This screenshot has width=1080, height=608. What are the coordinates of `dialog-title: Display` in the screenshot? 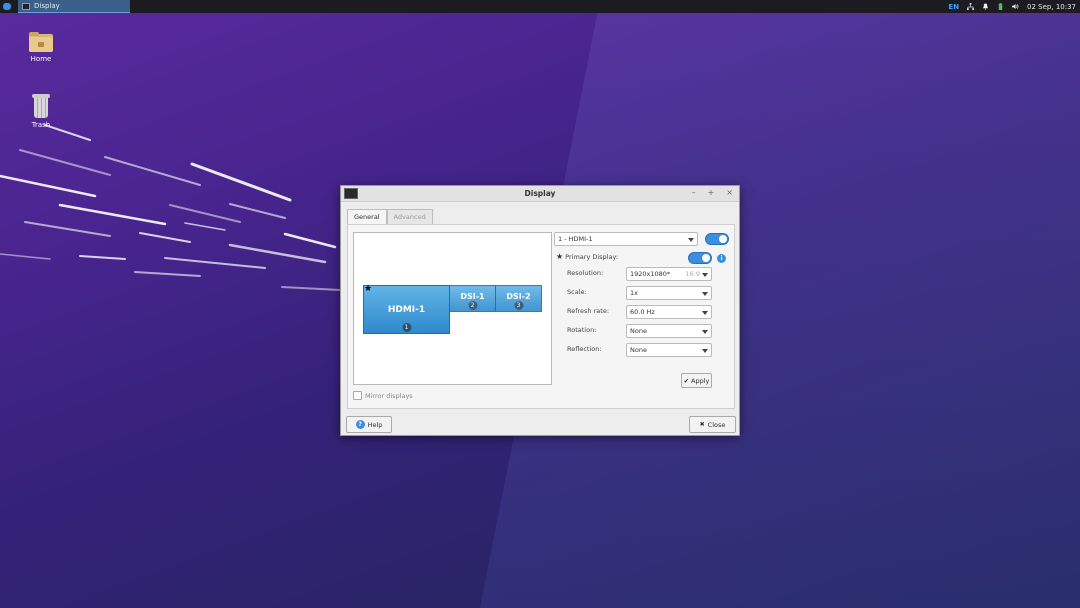 It's located at (540, 193).